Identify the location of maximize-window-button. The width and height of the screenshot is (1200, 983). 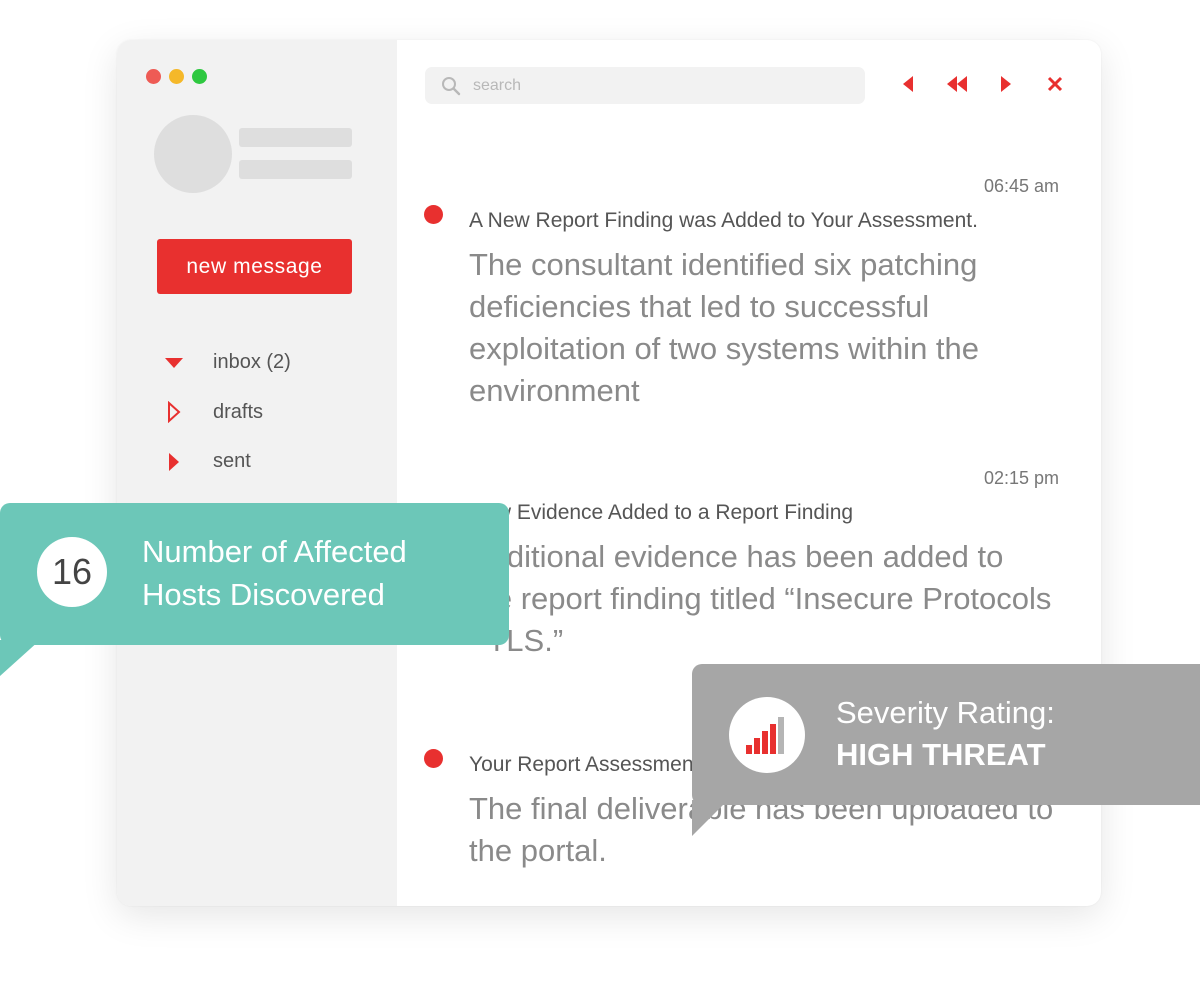
(199, 76).